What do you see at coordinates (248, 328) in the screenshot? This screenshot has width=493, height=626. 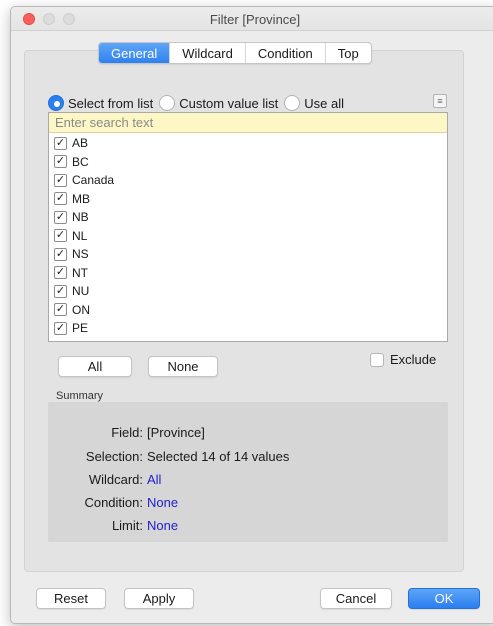 I see `list-item: ✓ PE` at bounding box center [248, 328].